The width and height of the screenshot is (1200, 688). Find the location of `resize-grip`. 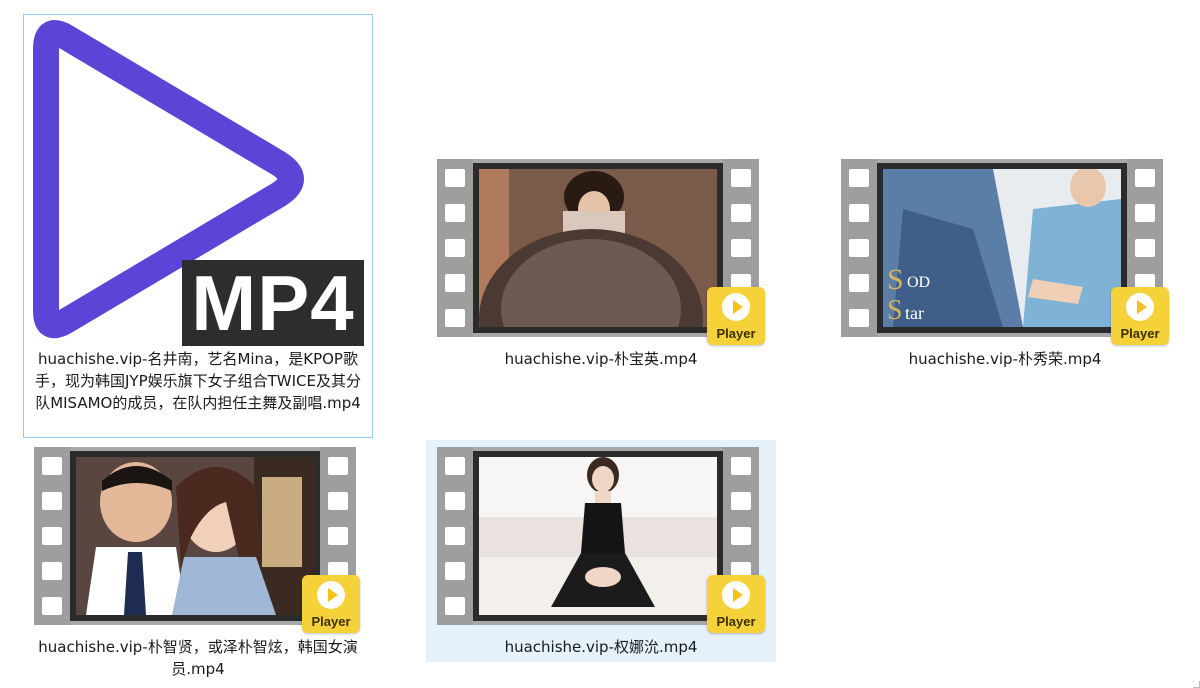

resize-grip is located at coordinates (1196, 684).